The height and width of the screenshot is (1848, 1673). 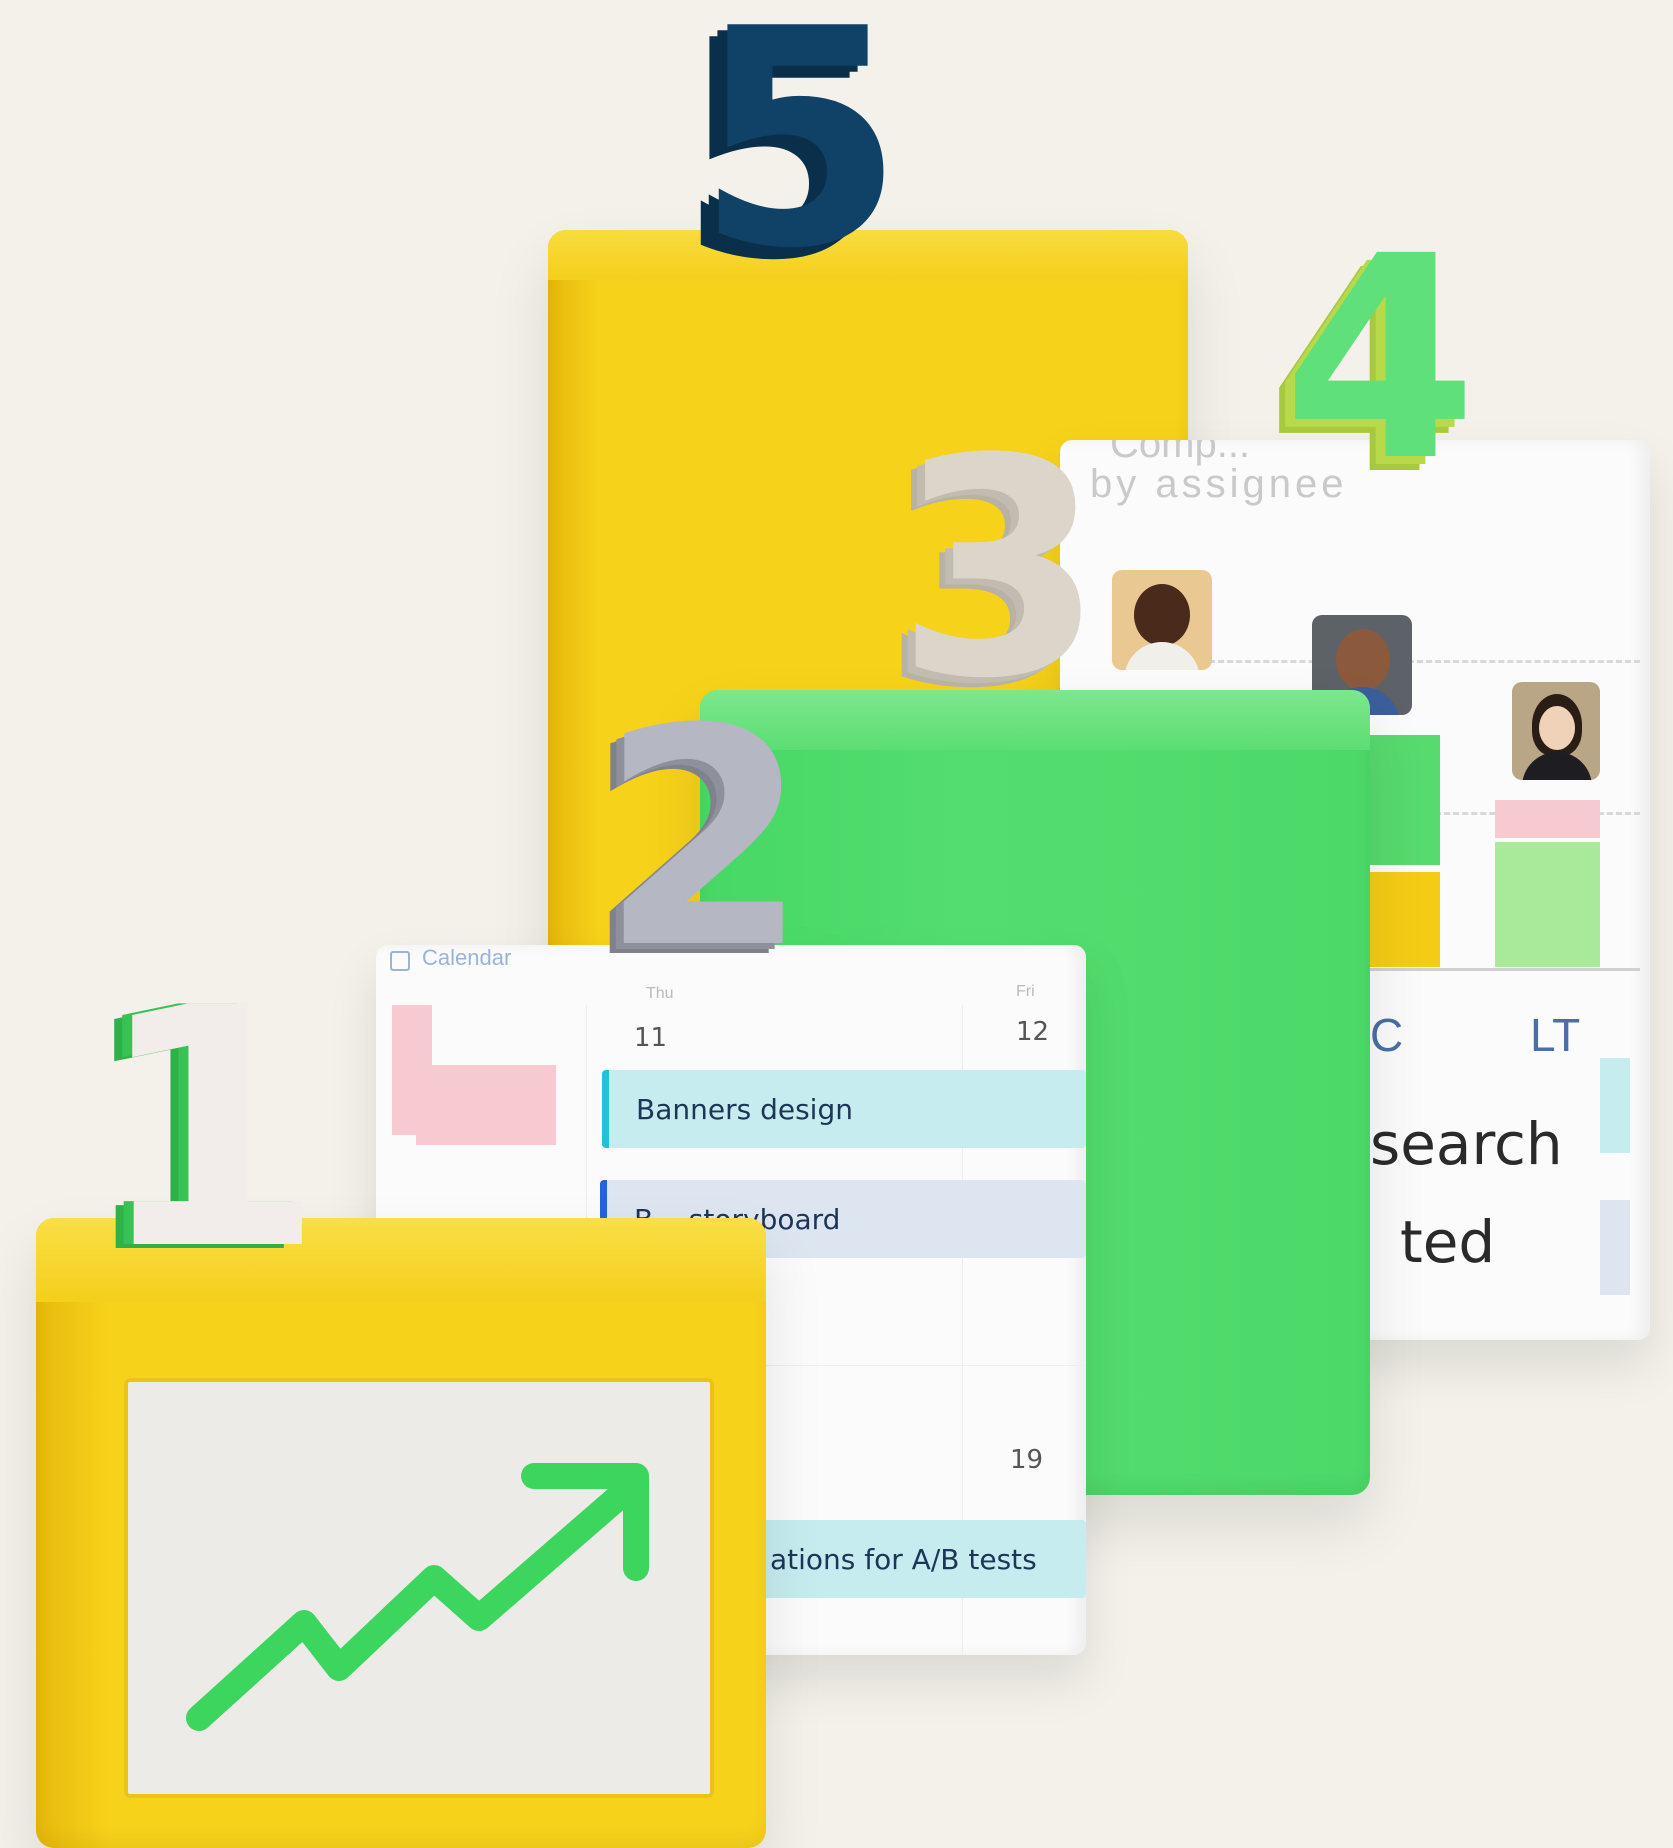 I want to click on calendar-title: Calendar, so click(x=467, y=957).